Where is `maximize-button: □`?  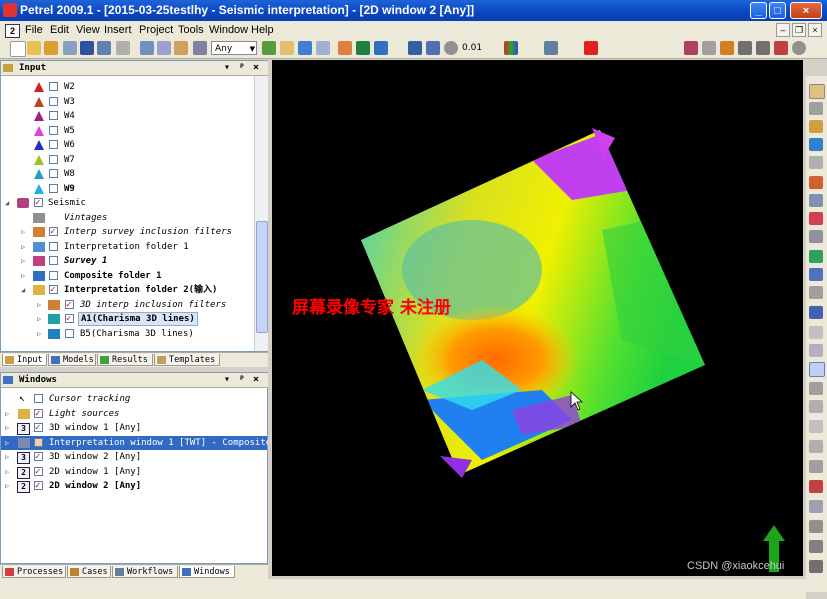
maximize-button: □ is located at coordinates (777, 10).